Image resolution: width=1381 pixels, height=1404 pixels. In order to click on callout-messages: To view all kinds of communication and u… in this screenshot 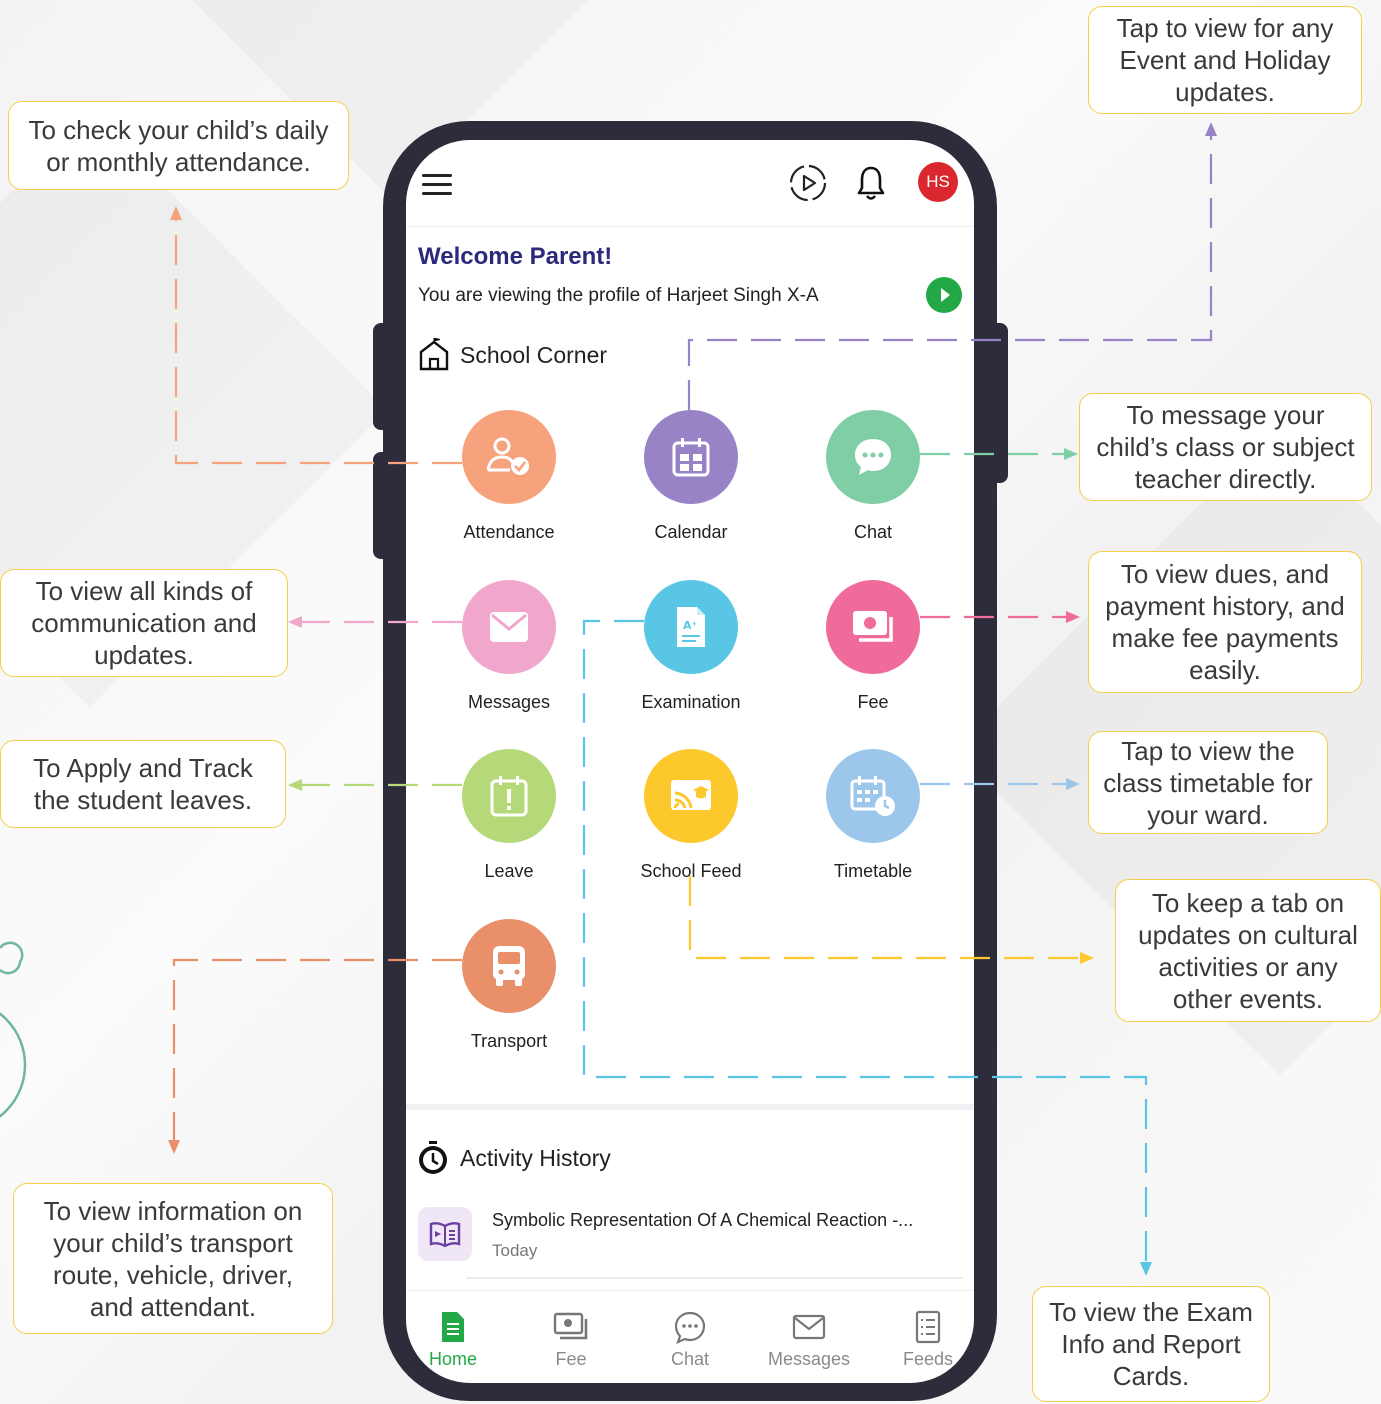, I will do `click(144, 623)`.